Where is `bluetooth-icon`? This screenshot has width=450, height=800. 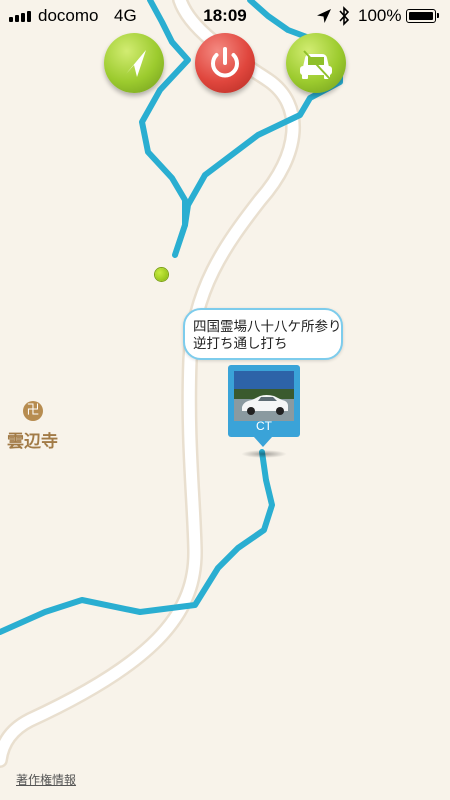 bluetooth-icon is located at coordinates (344, 16).